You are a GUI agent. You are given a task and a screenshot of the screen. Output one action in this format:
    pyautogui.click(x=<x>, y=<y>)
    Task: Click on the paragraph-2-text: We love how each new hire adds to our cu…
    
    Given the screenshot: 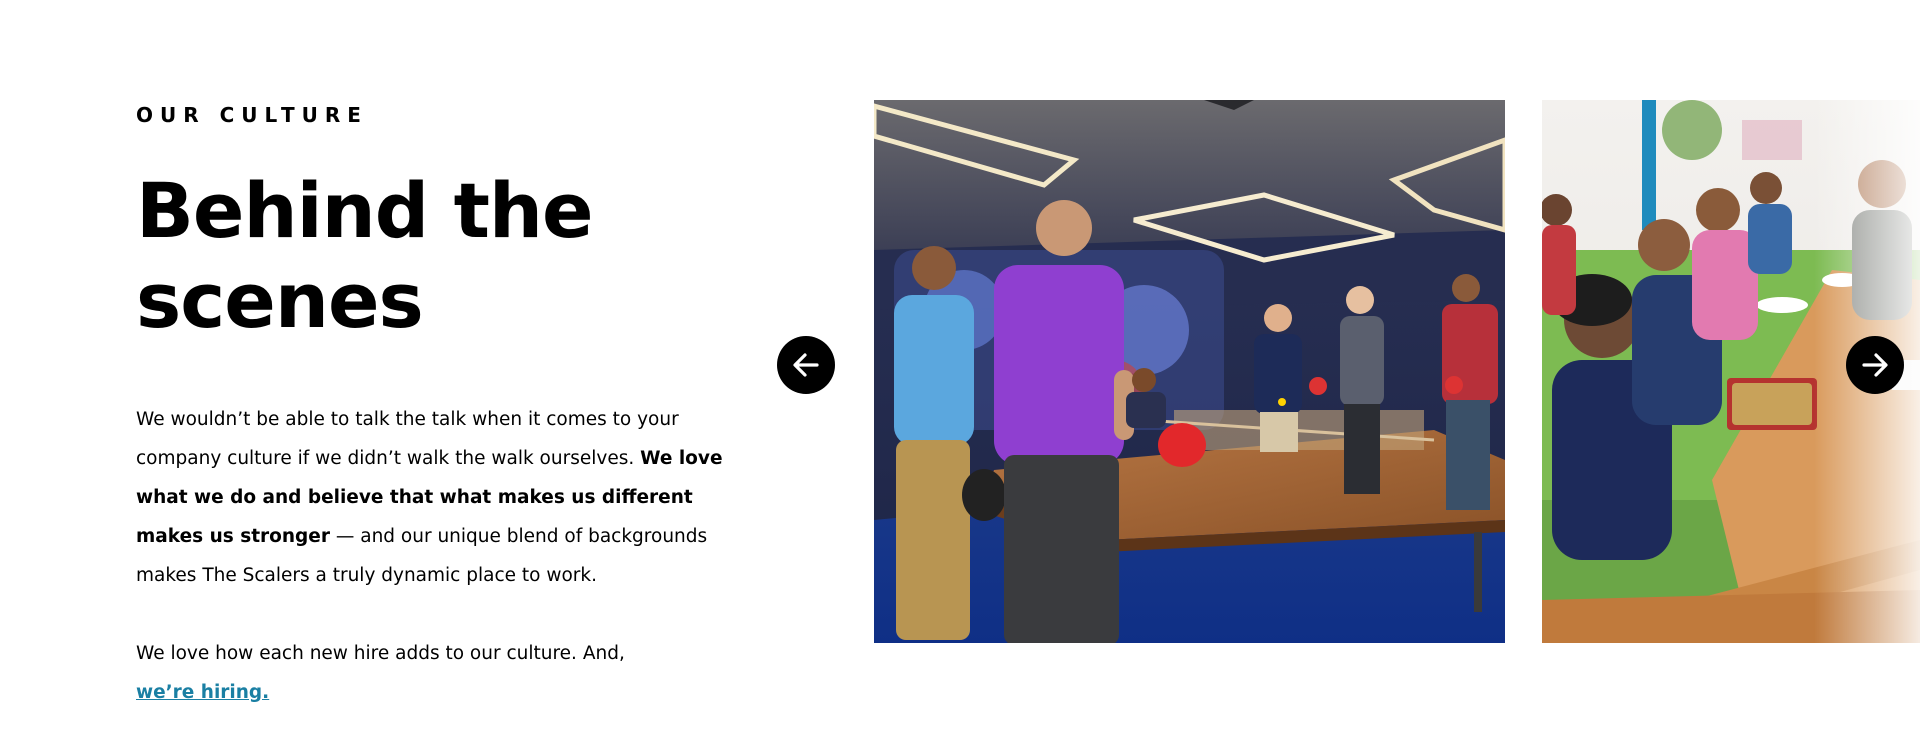 What is the action you would take?
    pyautogui.click(x=380, y=653)
    